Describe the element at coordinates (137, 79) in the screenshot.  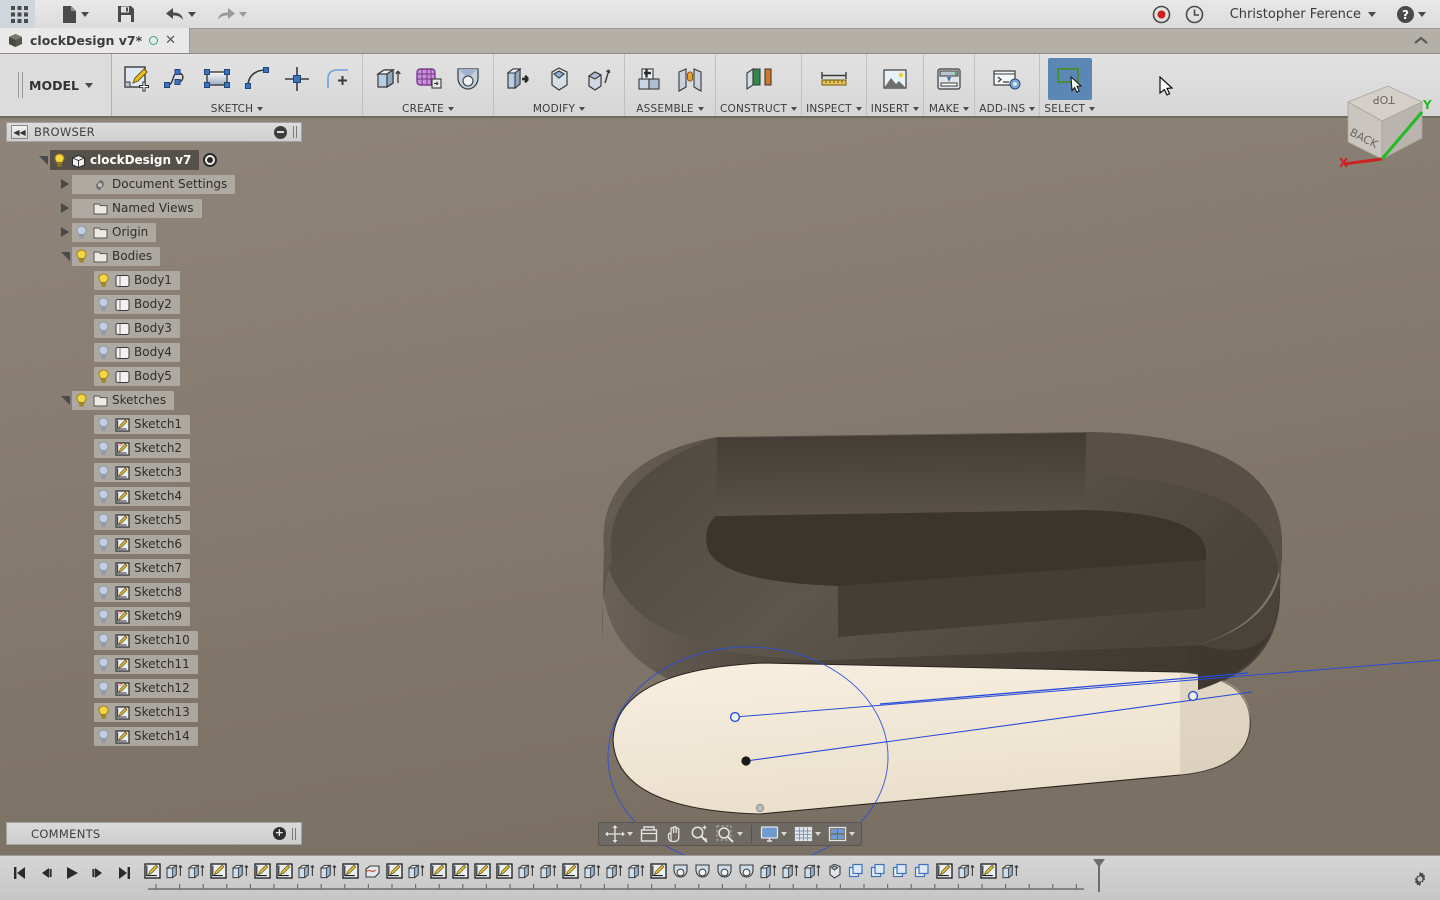
I see `create-sketch-icon` at that location.